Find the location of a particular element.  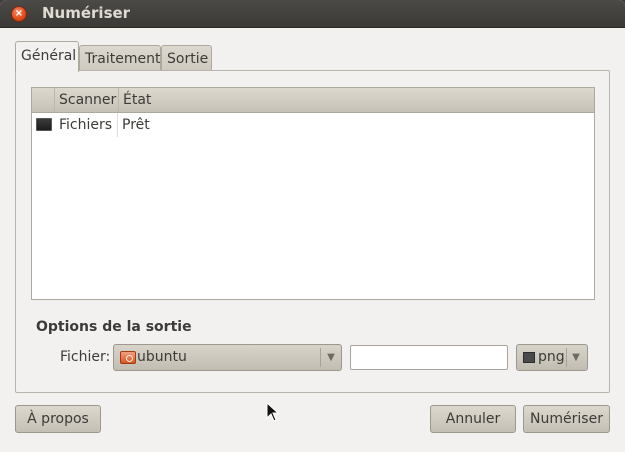

file-label: Fichier: is located at coordinates (85, 357).